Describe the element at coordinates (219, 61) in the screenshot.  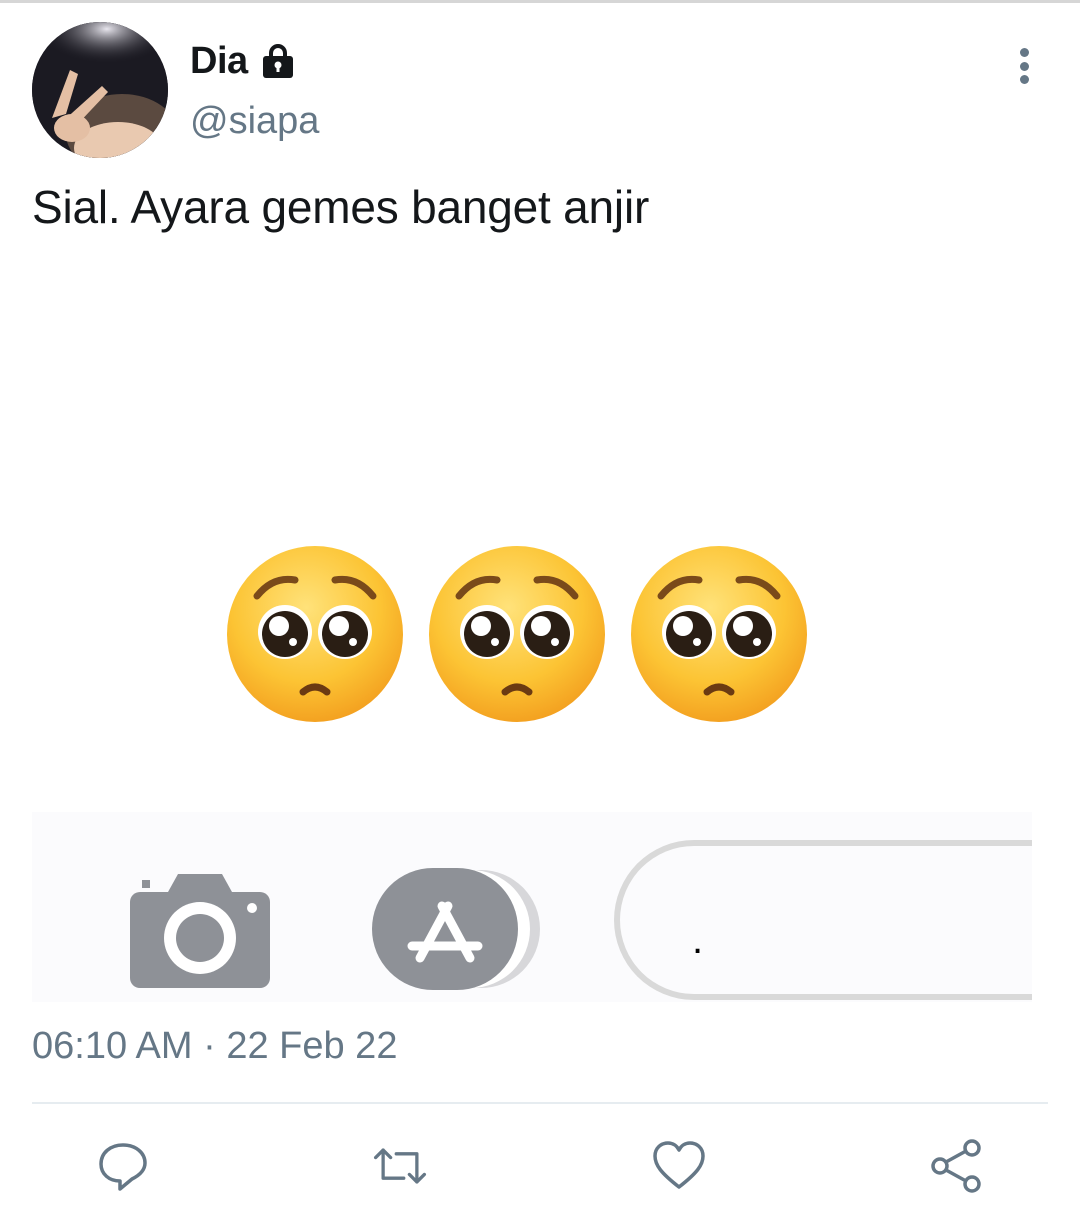
I see `display-name: Dia` at that location.